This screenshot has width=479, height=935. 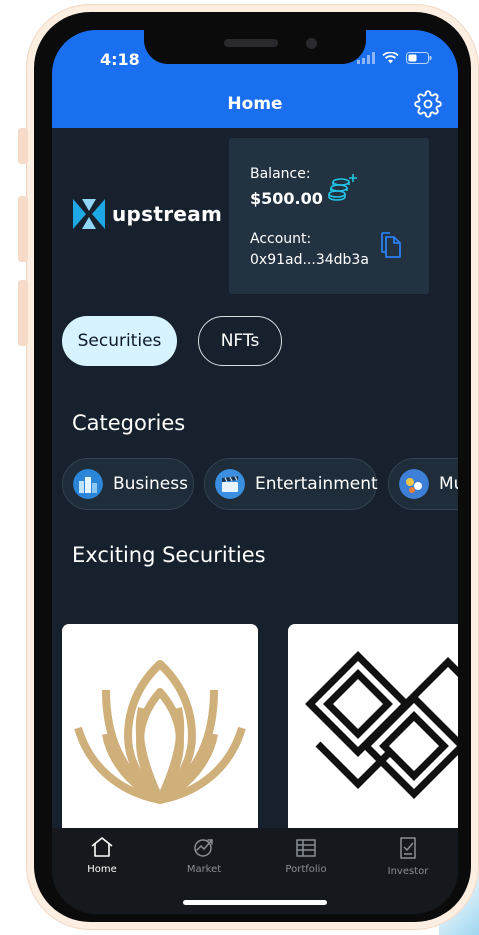 I want to click on brand-logo: upstream, so click(x=147, y=214).